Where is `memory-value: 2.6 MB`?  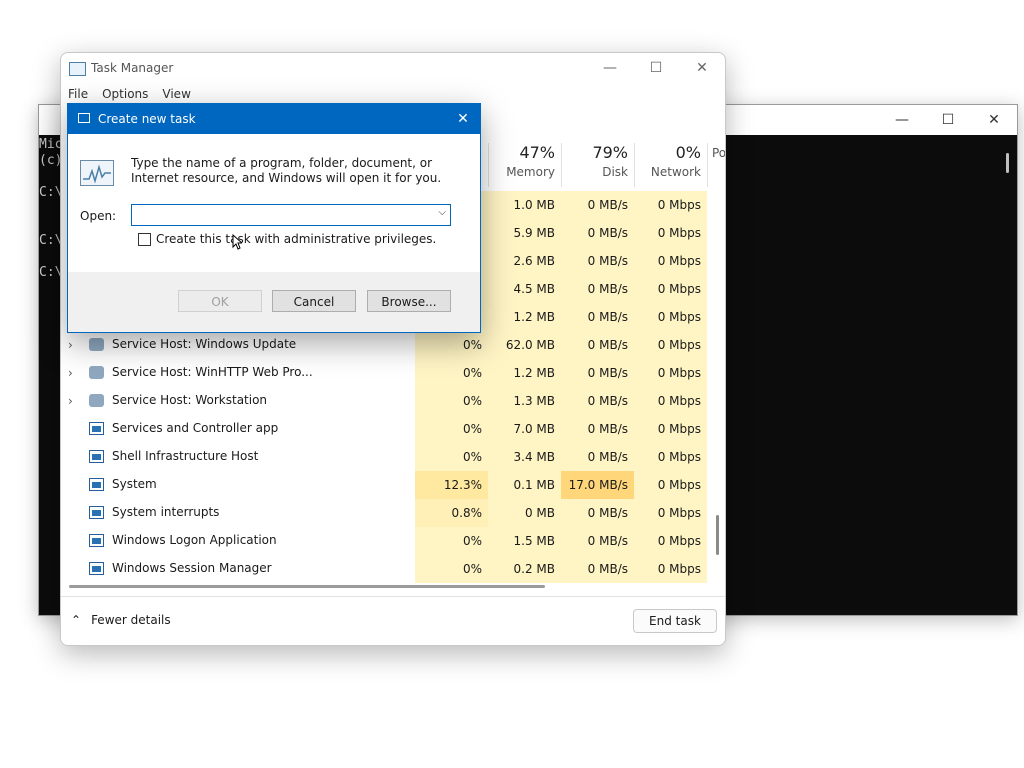 memory-value: 2.6 MB is located at coordinates (524, 261).